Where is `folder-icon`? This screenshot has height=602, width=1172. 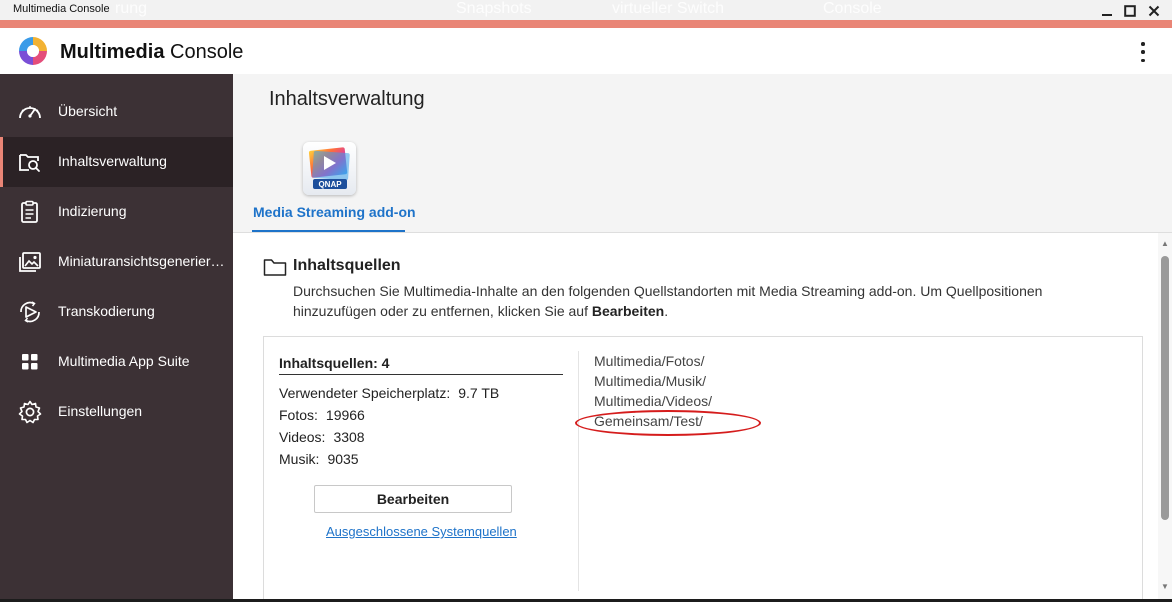
folder-icon is located at coordinates (275, 267).